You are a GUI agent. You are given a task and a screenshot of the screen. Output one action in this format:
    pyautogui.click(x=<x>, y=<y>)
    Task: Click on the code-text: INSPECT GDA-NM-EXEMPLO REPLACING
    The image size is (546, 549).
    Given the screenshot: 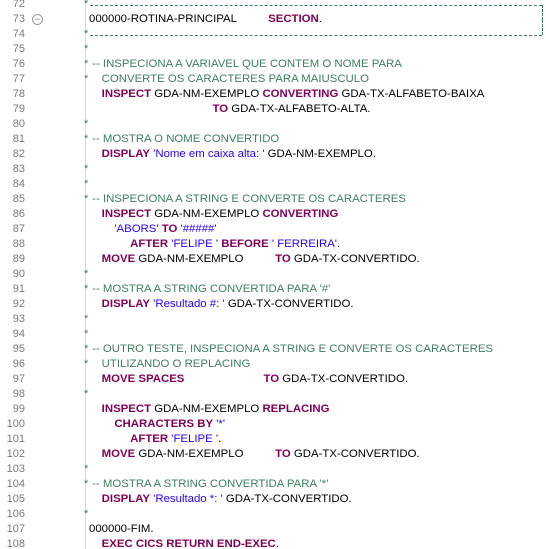 What is the action you would take?
    pyautogui.click(x=209, y=409)
    